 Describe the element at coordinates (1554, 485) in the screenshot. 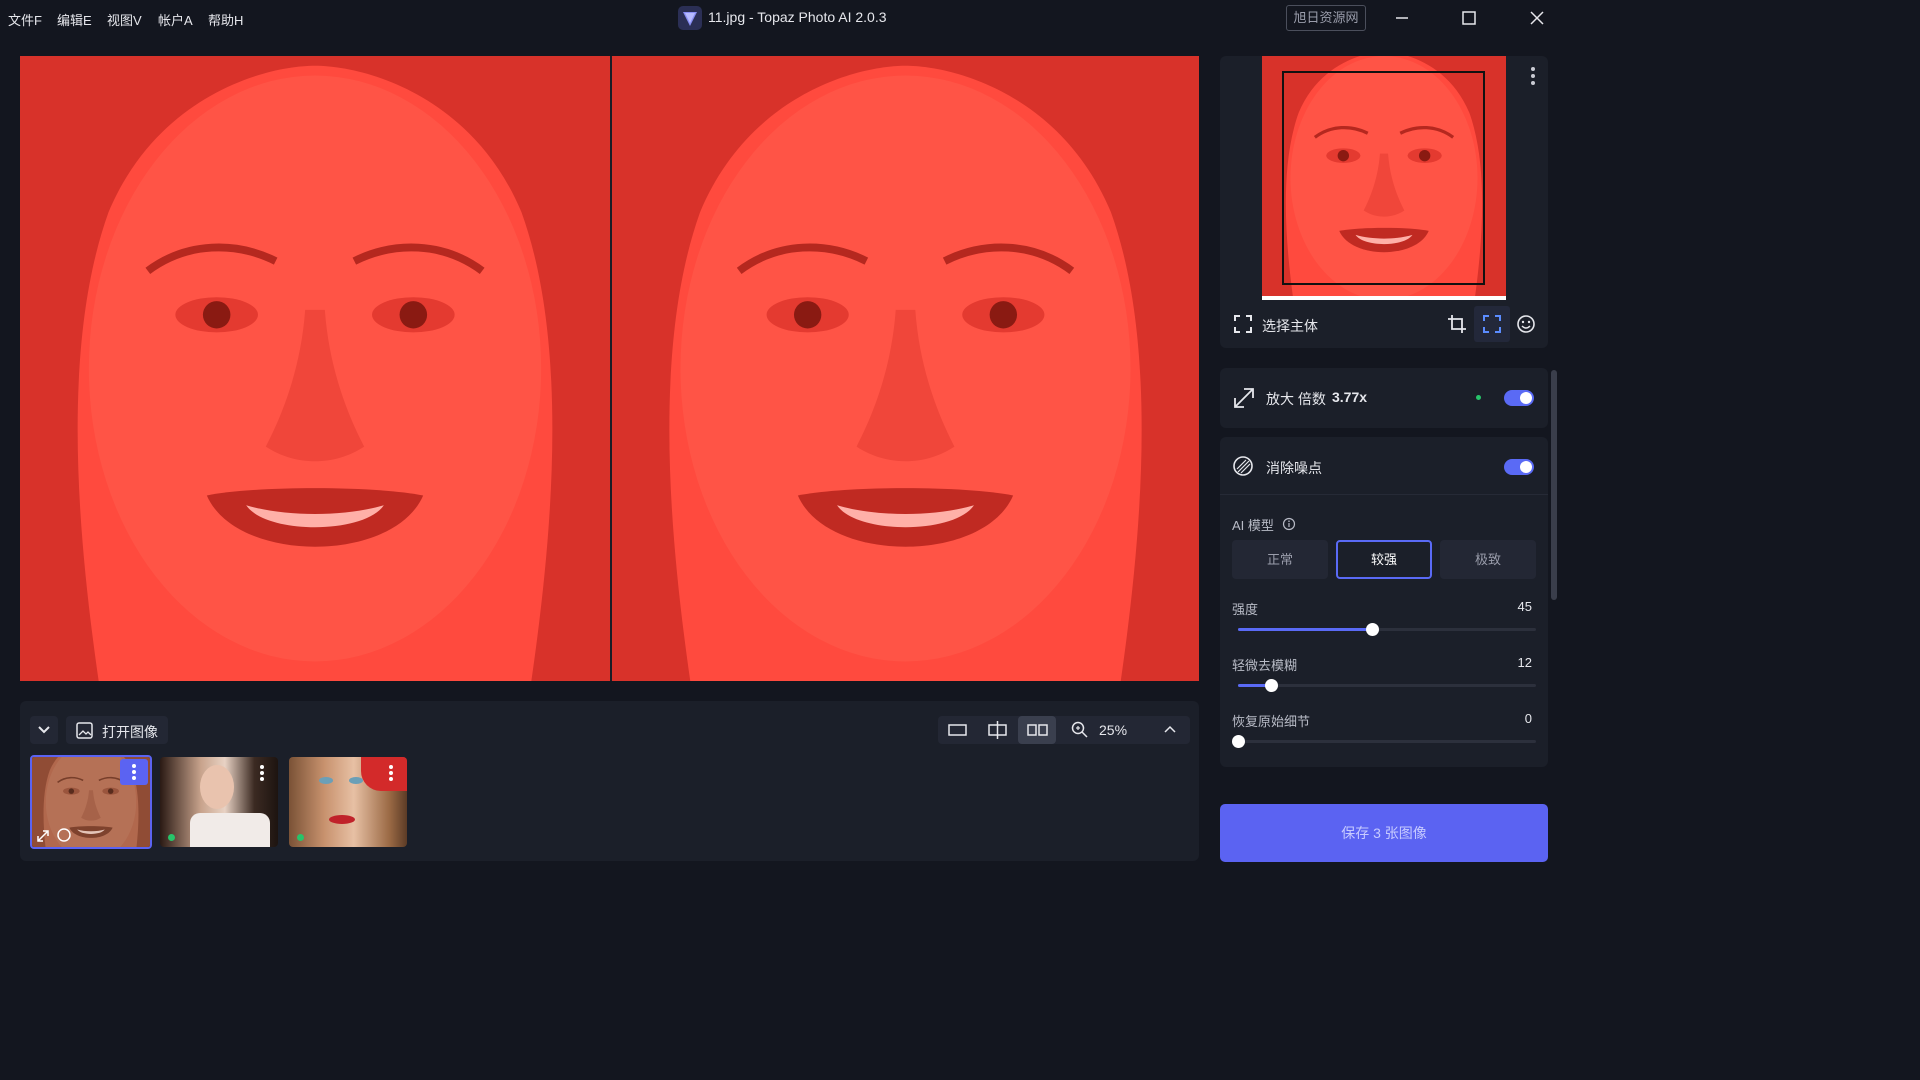

I see `panel-scrollbar` at that location.